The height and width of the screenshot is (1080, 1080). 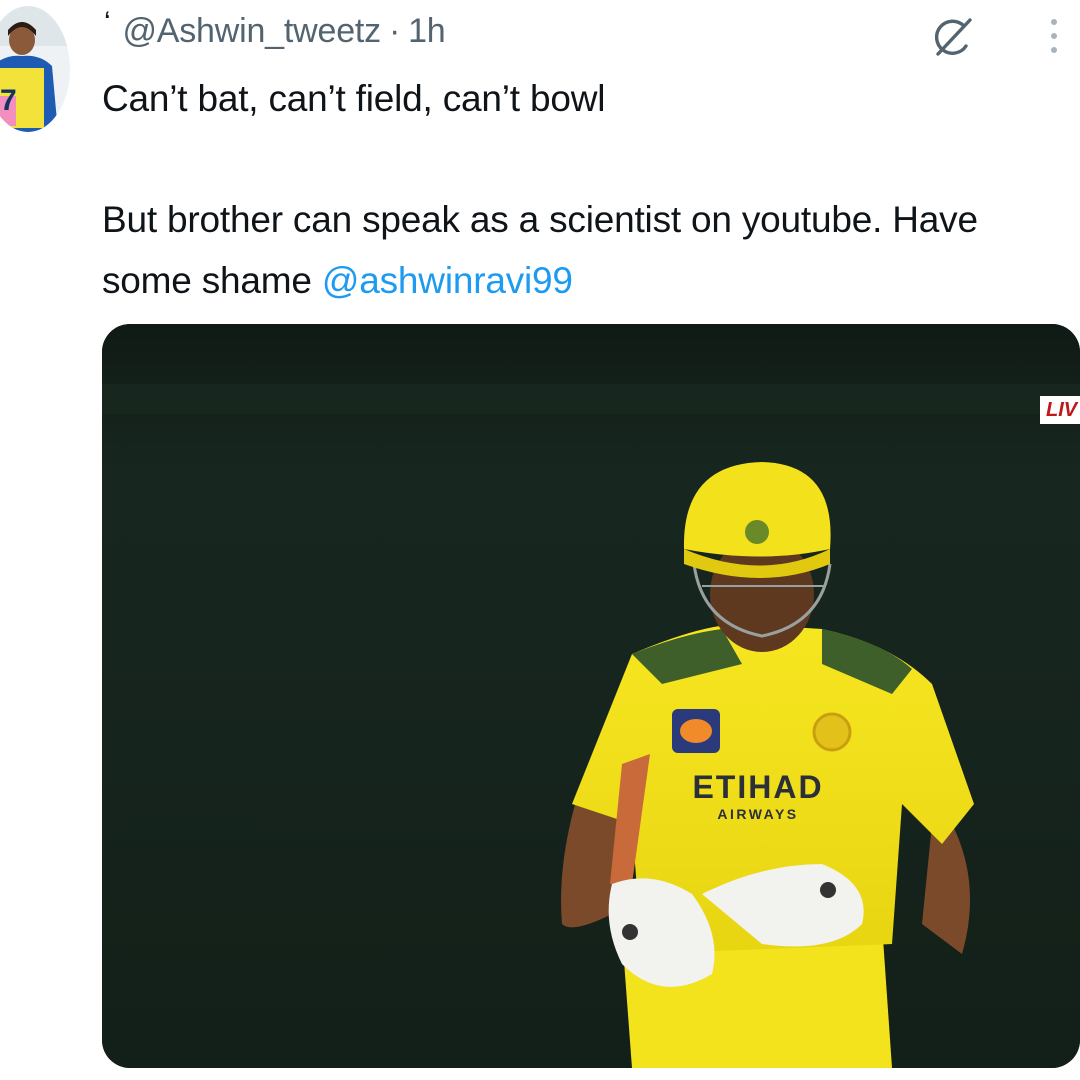 I want to click on more-vertical-icon, so click(x=1054, y=37).